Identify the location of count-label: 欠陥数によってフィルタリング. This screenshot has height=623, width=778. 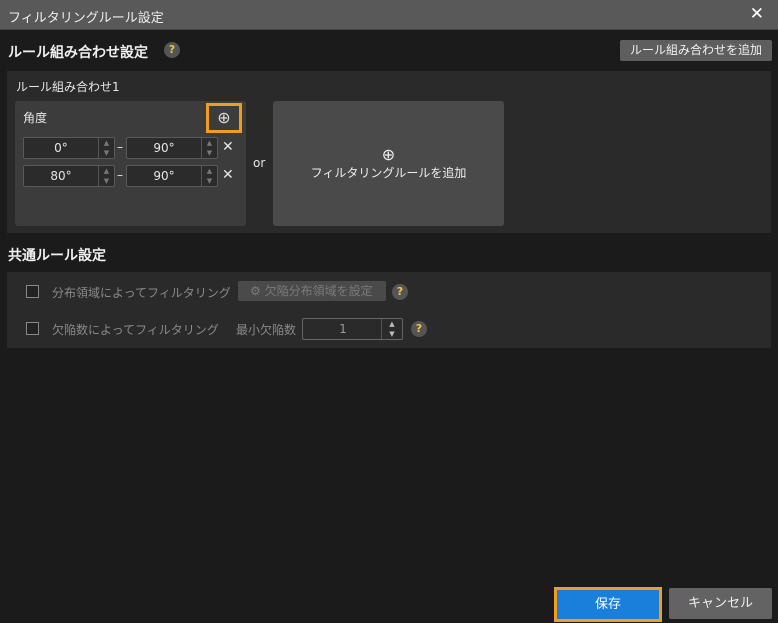
(135, 330).